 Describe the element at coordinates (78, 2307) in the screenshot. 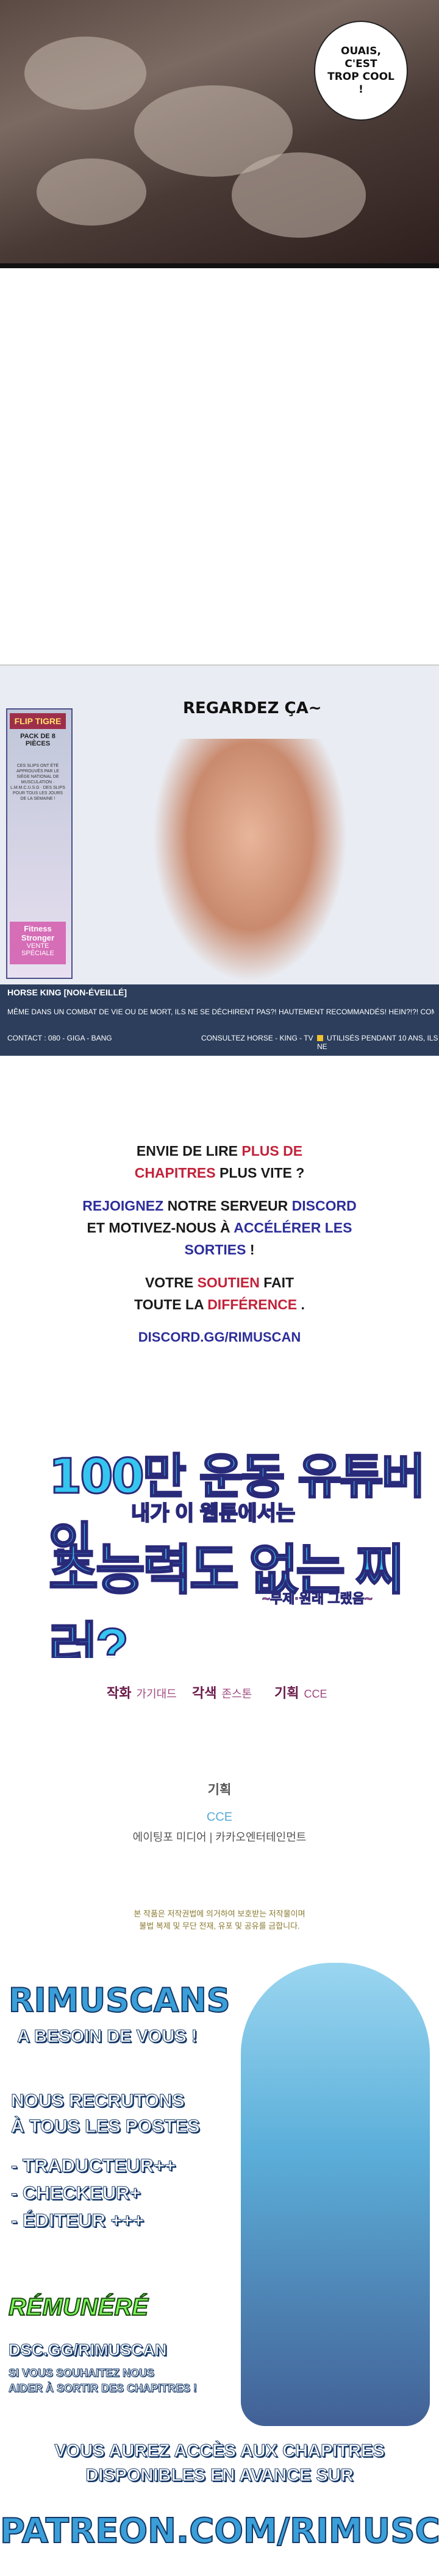

I see `paid-label: RÉMUNÉRÉ` at that location.